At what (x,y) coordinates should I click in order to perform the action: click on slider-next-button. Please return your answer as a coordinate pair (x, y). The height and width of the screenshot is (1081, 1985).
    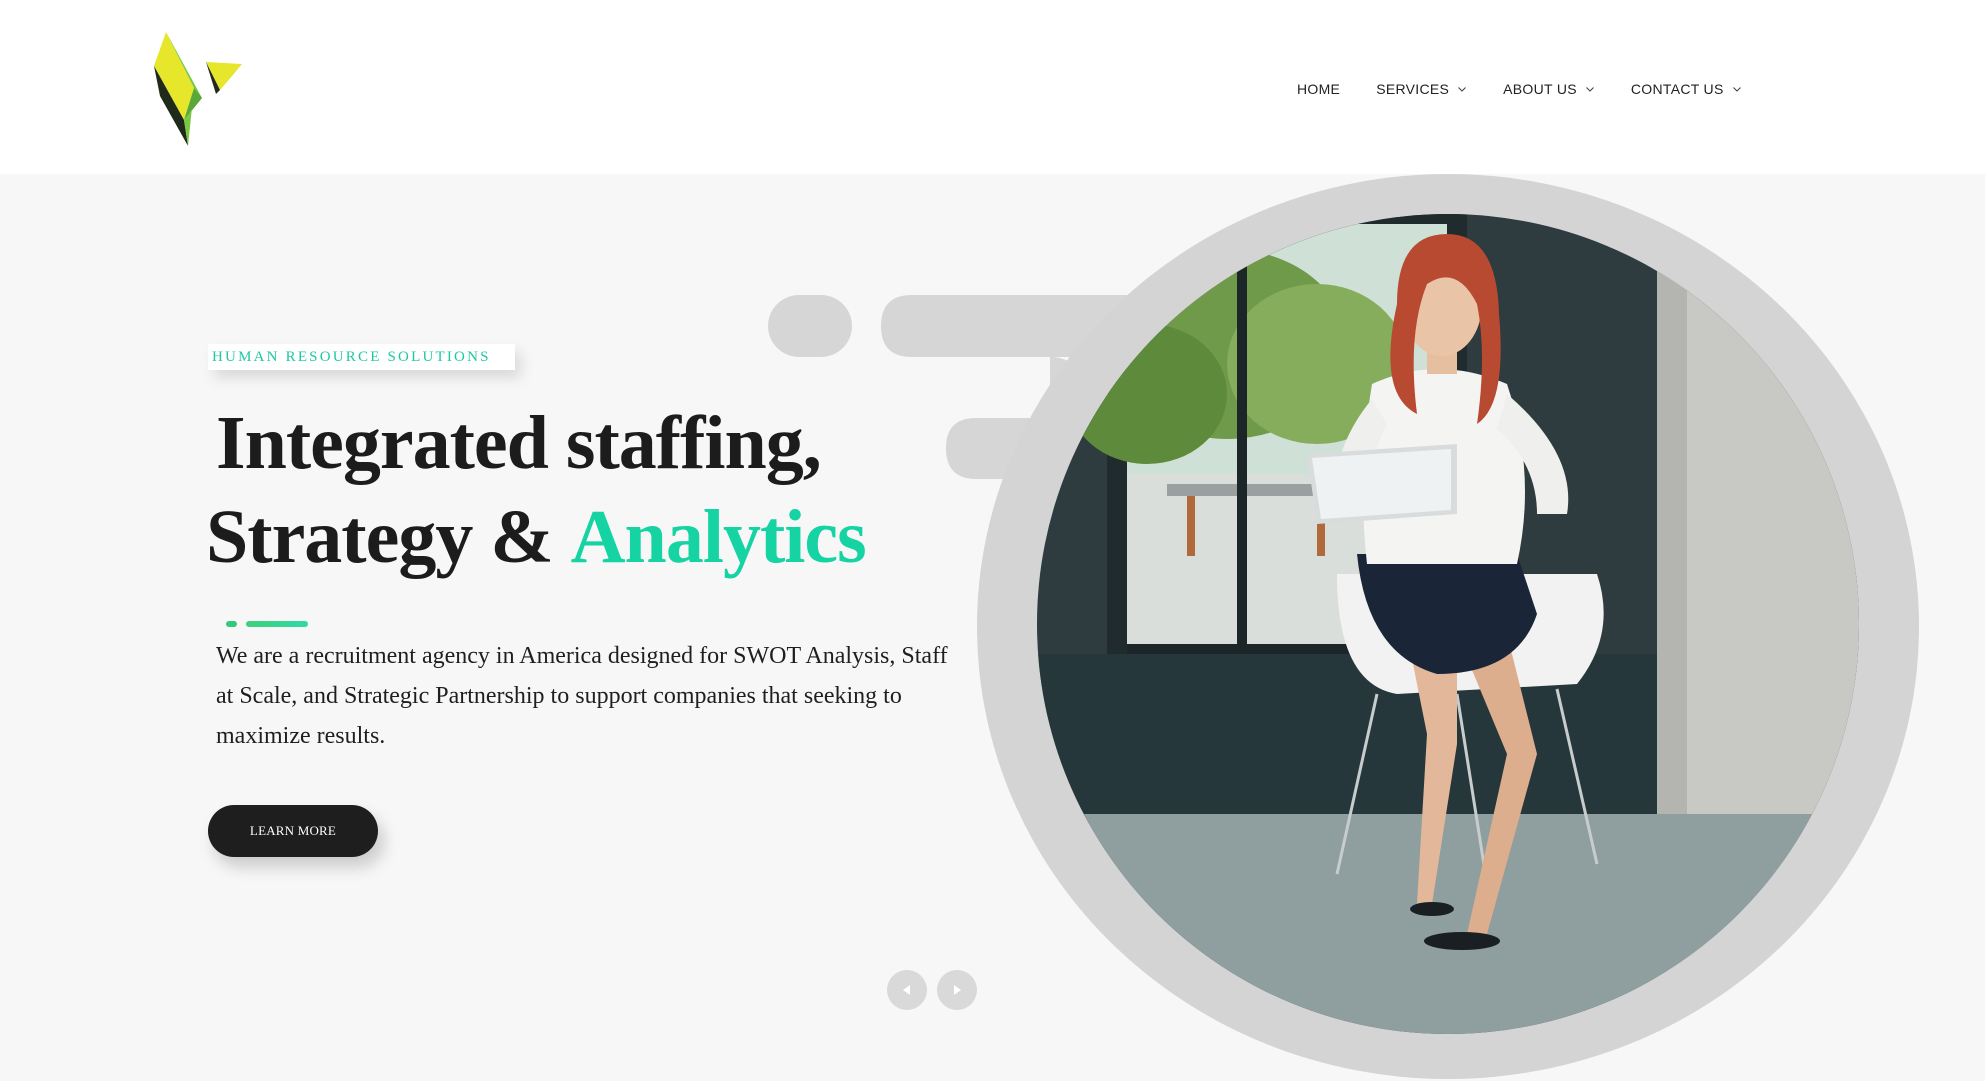
    Looking at the image, I should click on (957, 990).